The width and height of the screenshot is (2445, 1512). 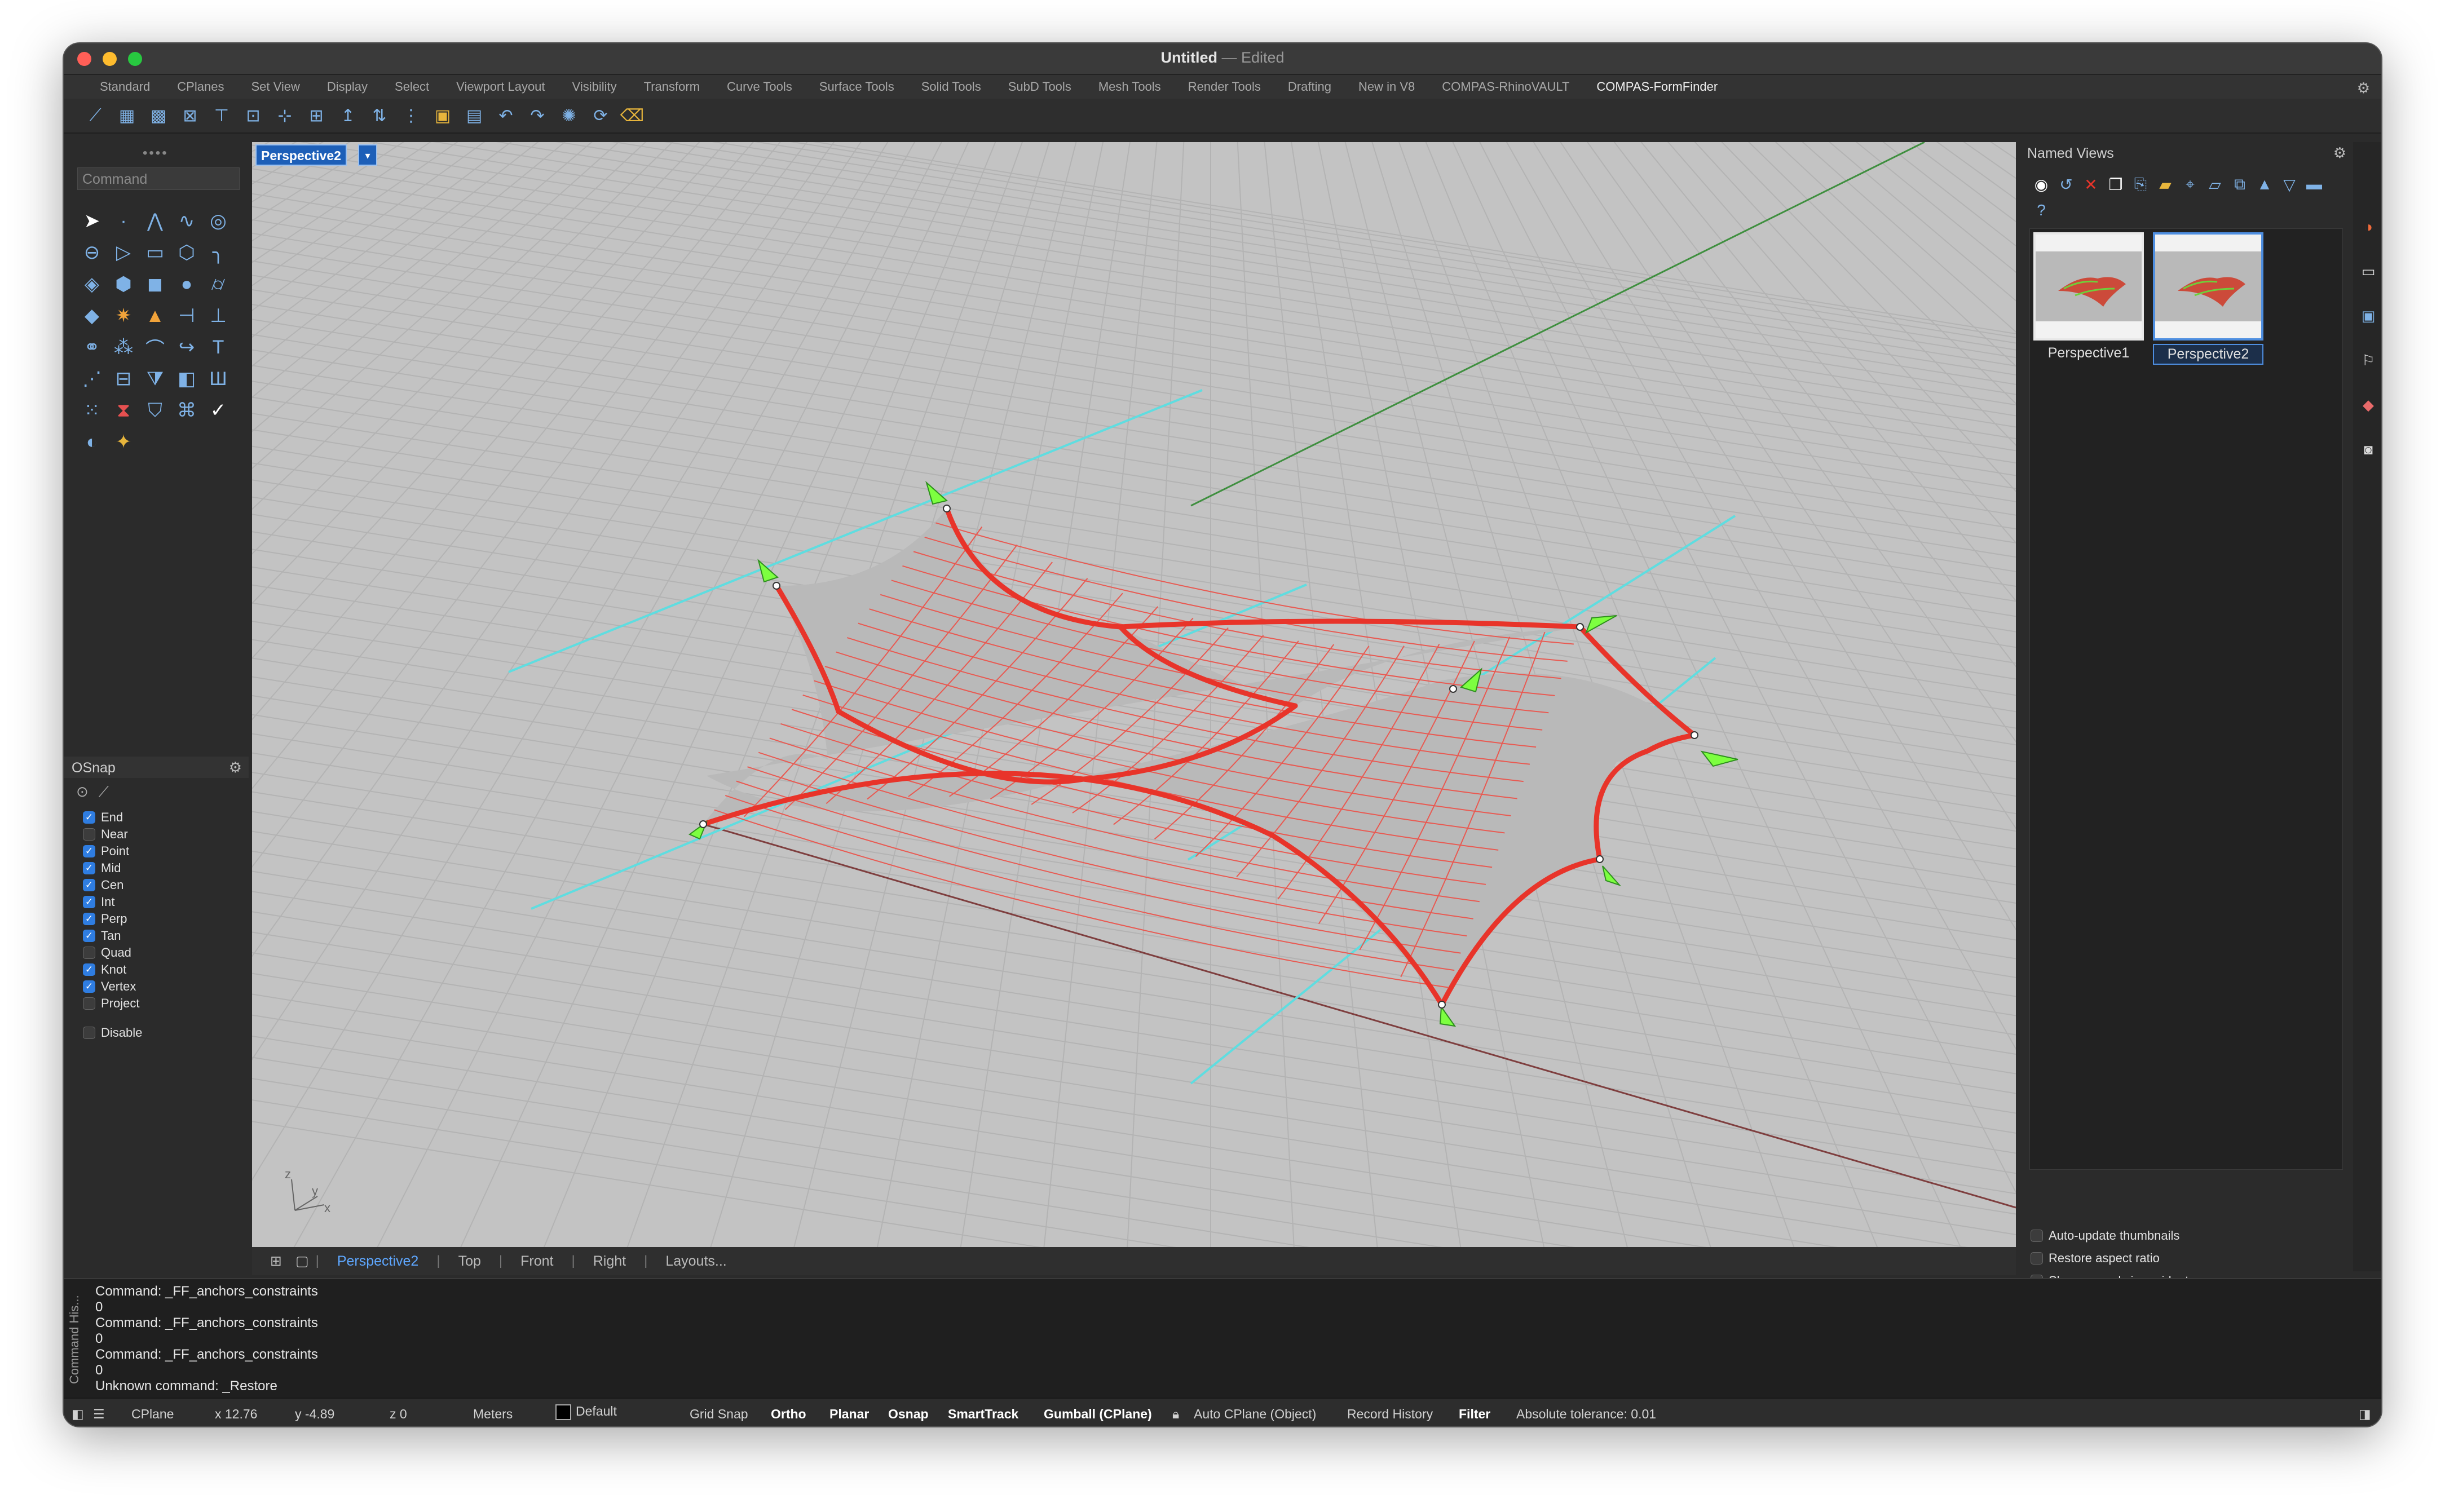 What do you see at coordinates (301, 155) in the screenshot?
I see `viewport-title: Perspective2` at bounding box center [301, 155].